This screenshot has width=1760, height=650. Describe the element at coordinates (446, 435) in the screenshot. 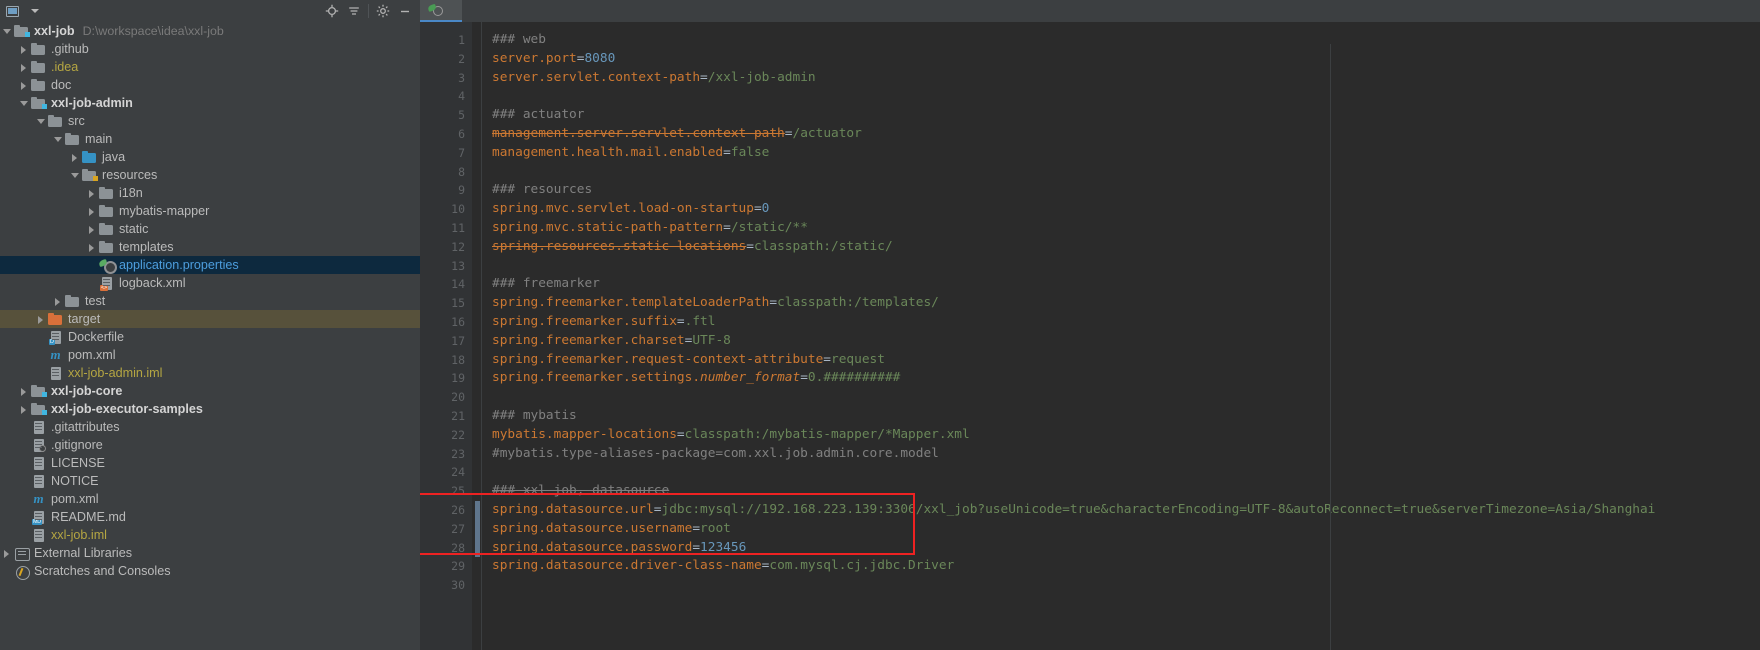

I see `line-number: 22` at that location.